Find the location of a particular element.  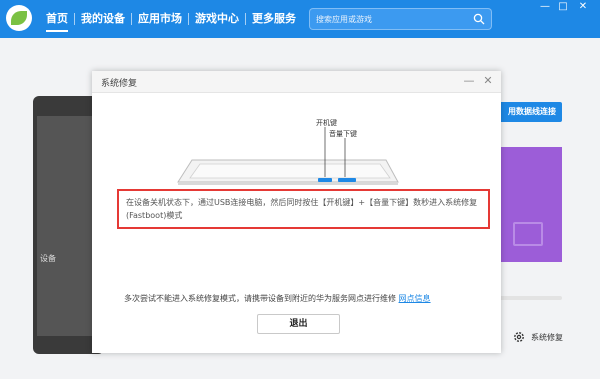

system-repair-link: 系统修复 is located at coordinates (538, 337).